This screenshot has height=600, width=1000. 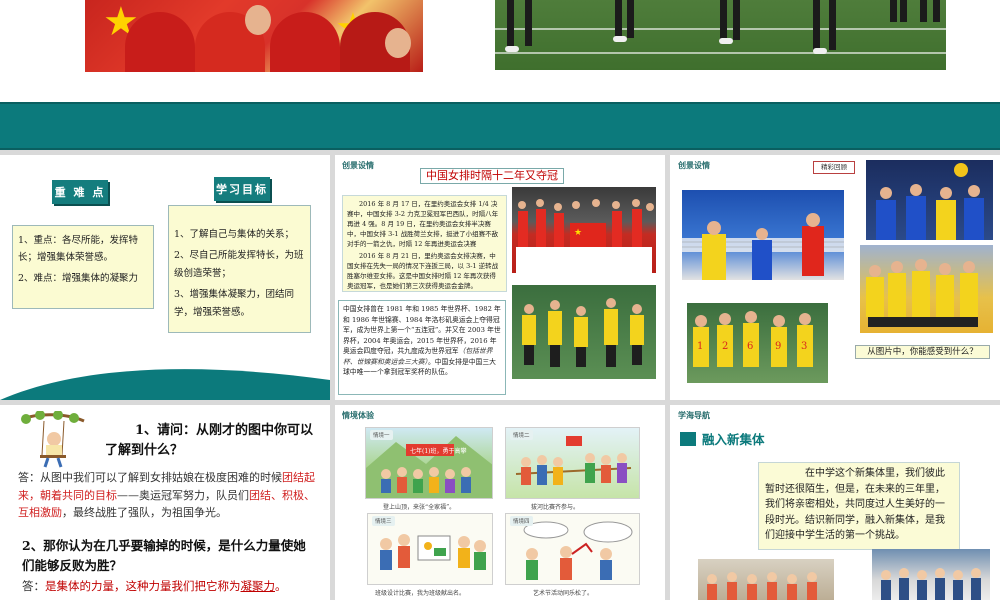 I want to click on section-banner, so click(x=500, y=126).